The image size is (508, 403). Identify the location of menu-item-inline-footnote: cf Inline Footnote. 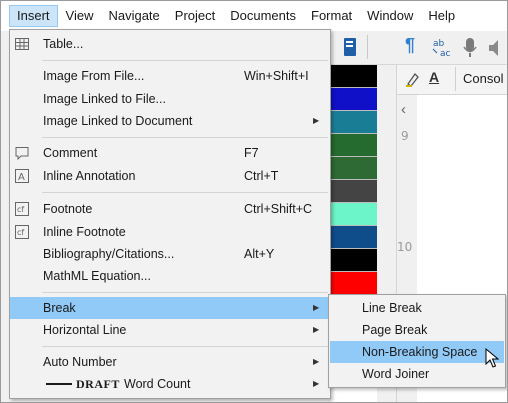
(170, 232).